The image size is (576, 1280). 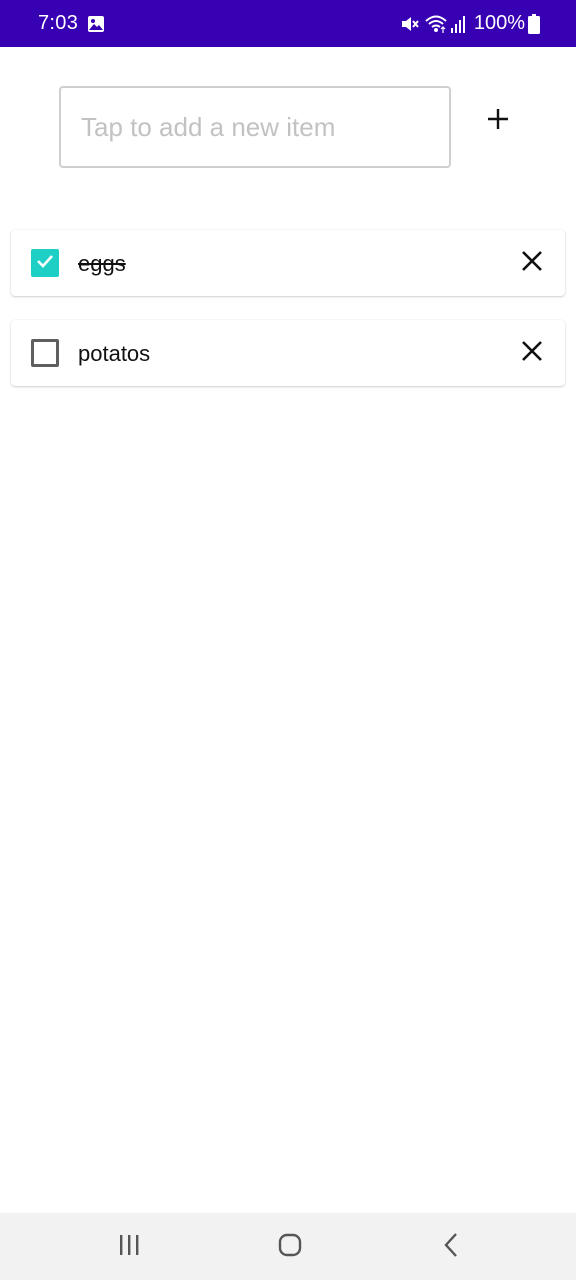 I want to click on item-label: potatos, so click(x=114, y=353).